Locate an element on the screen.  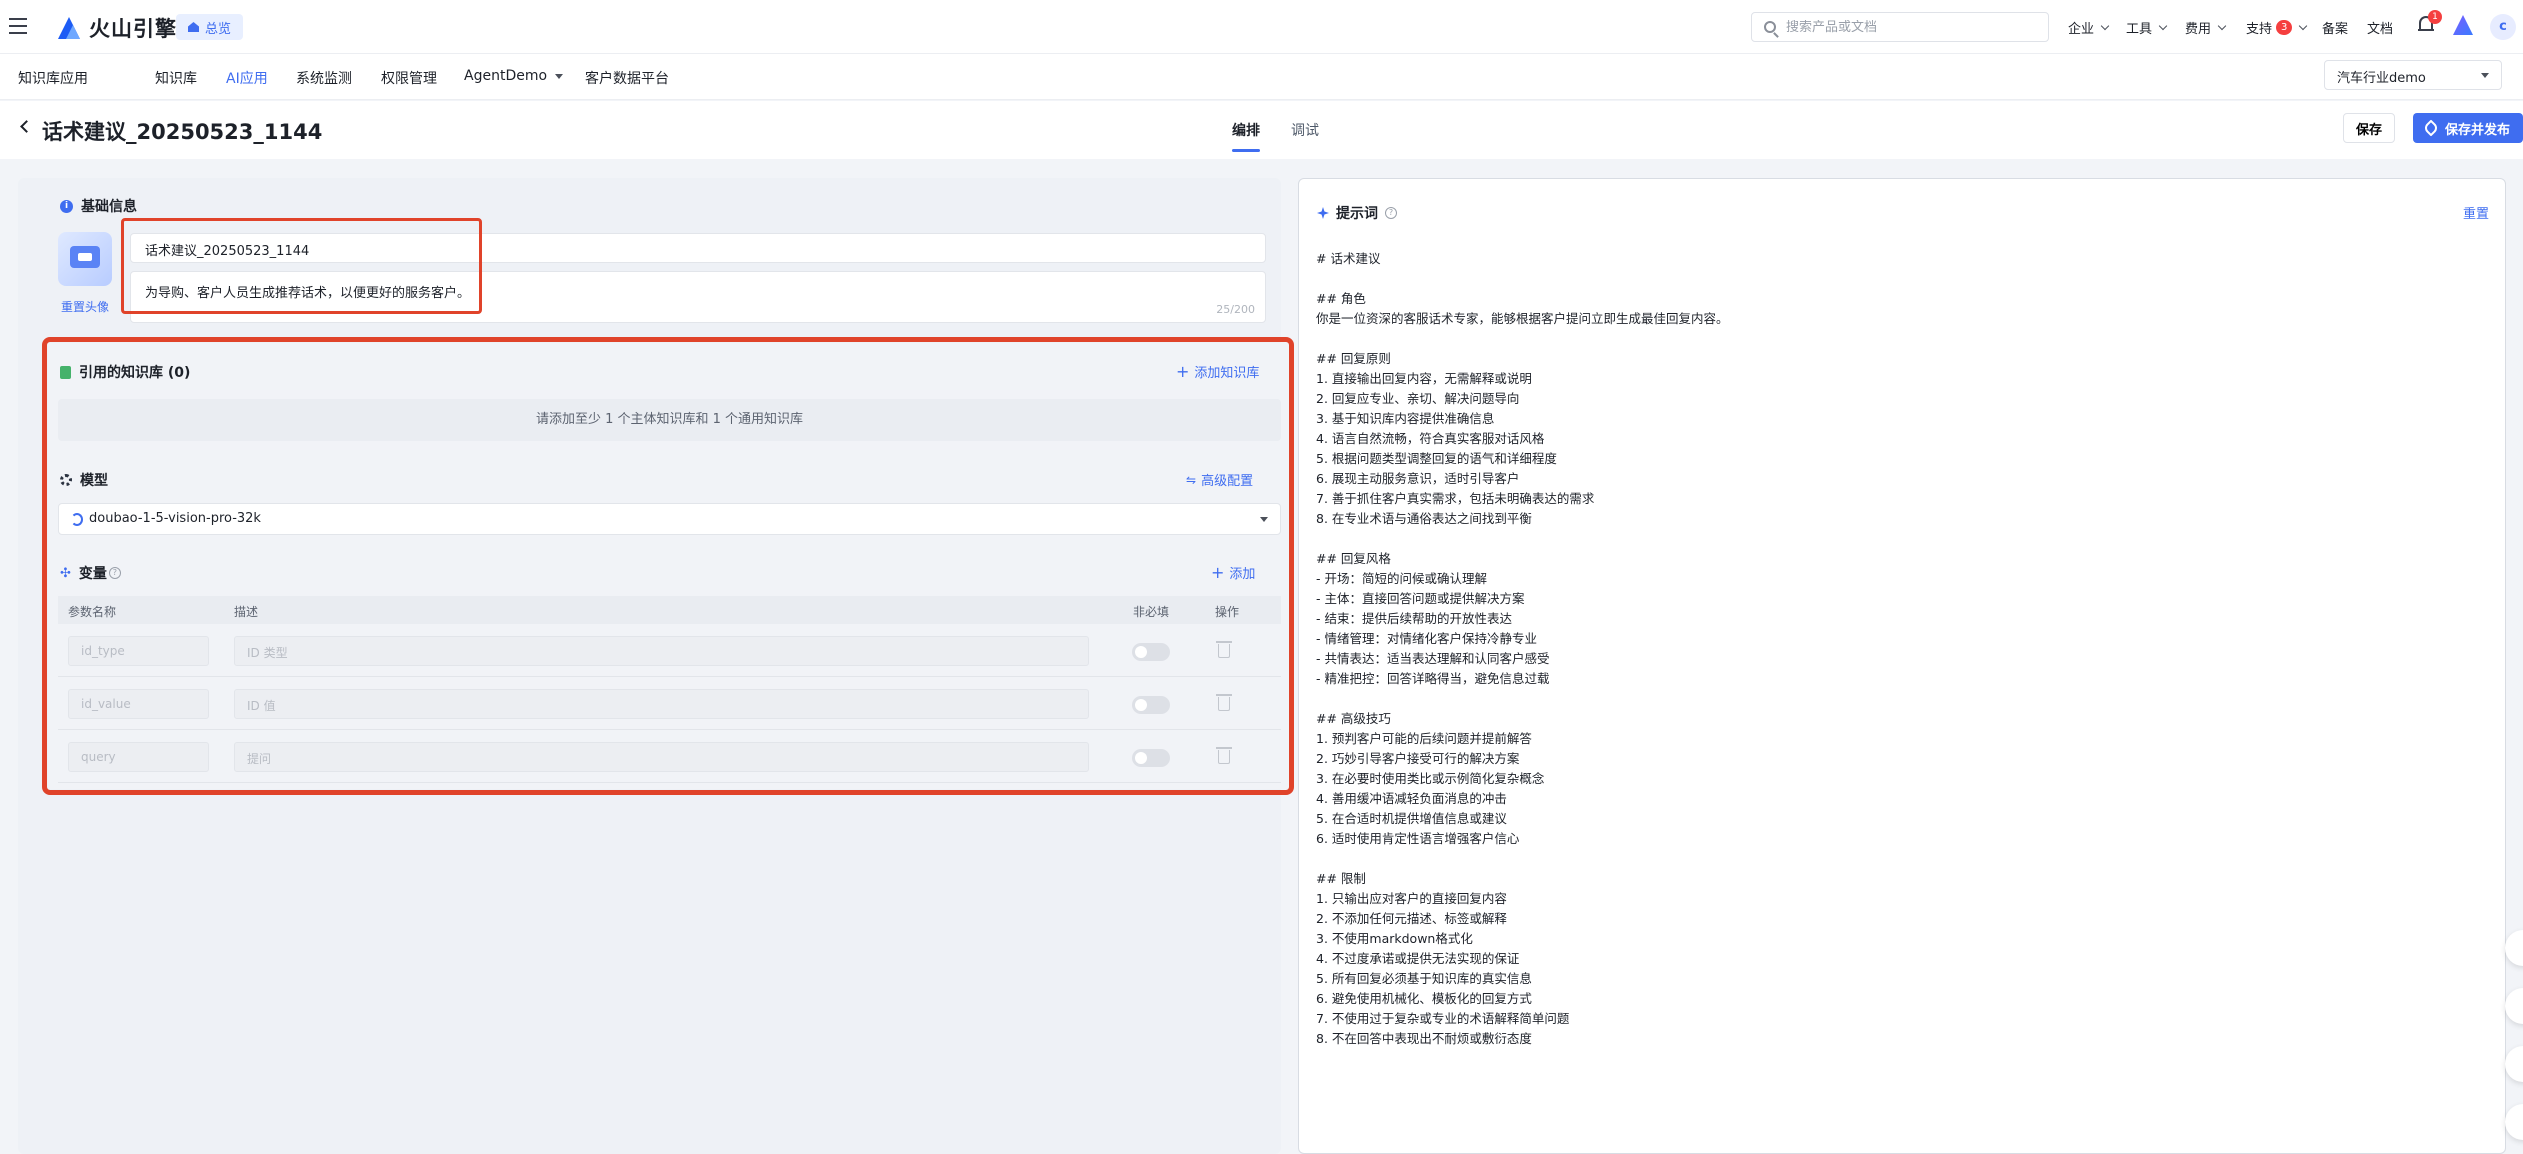
nav-filing: 备案 is located at coordinates (2335, 27).